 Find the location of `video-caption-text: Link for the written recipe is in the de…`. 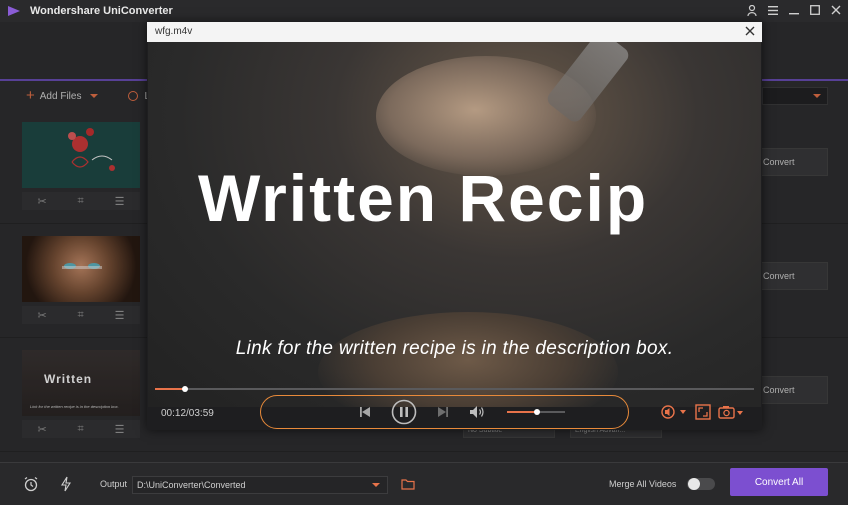

video-caption-text: Link for the written recipe is in the de… is located at coordinates (454, 348).